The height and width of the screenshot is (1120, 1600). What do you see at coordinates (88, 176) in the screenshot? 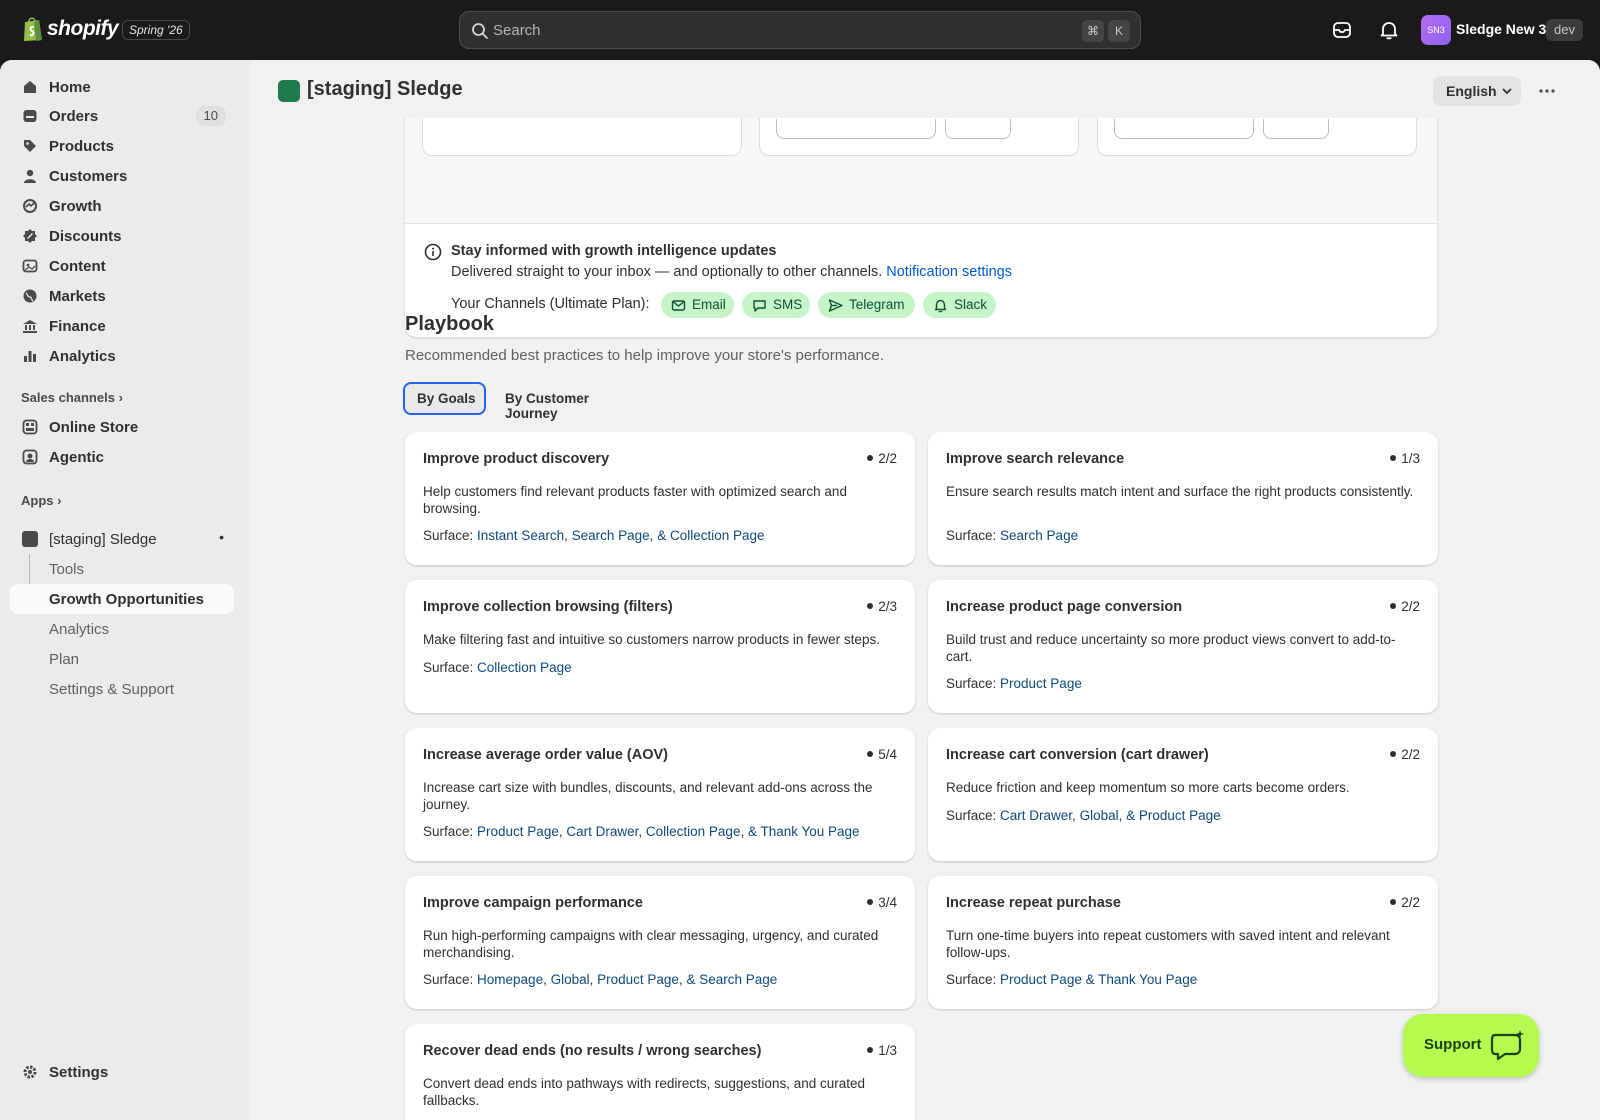
I see `sidebar-item-label: Customers` at bounding box center [88, 176].